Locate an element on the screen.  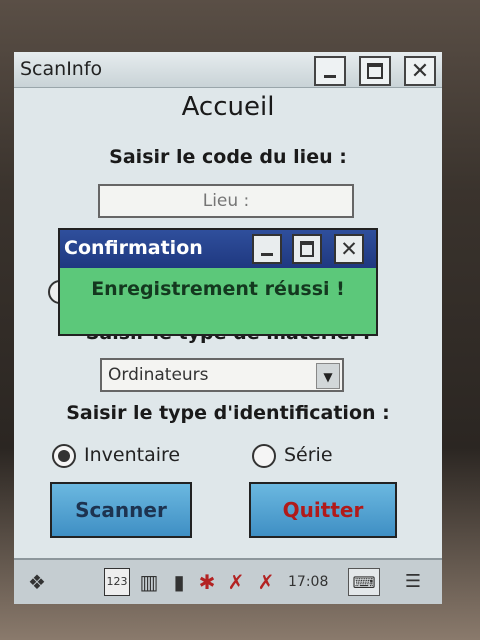
close-icon: ✕ is located at coordinates (420, 71).